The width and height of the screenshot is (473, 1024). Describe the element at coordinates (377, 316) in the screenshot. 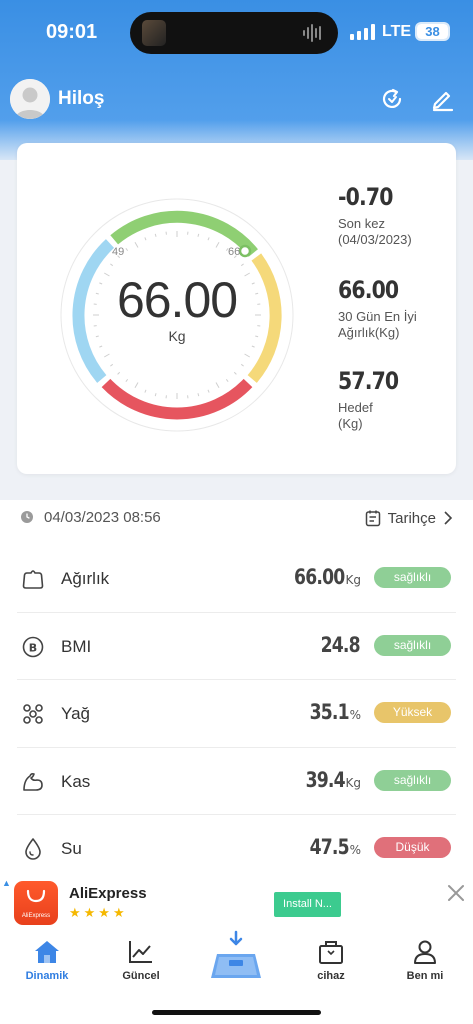

I see `stat-label-line: 30 Gün En İyi` at that location.